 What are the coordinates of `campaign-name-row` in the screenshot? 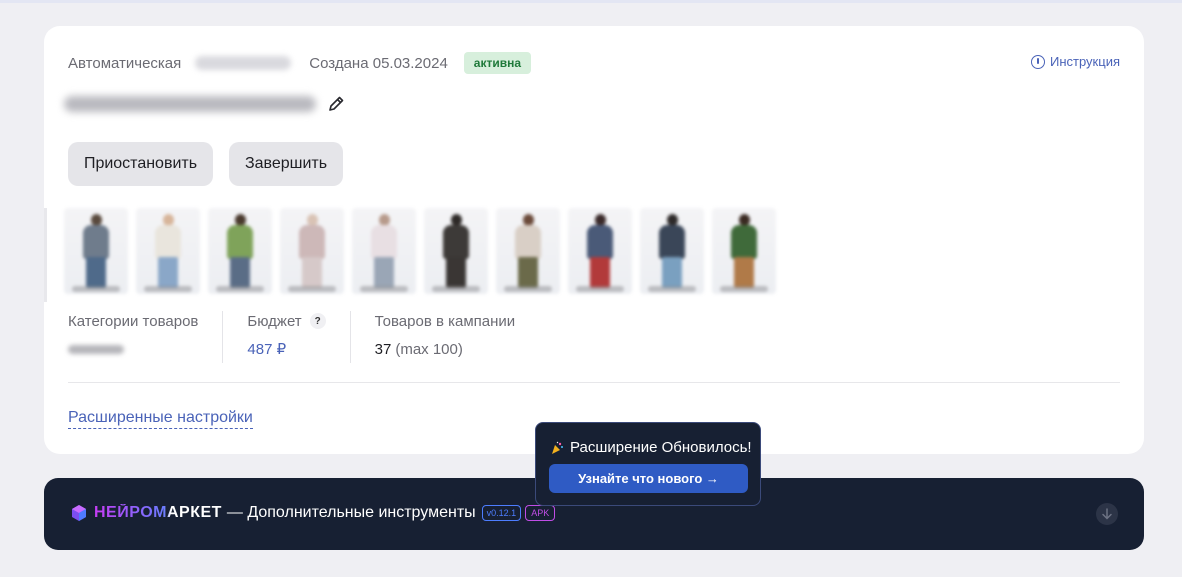 It's located at (205, 104).